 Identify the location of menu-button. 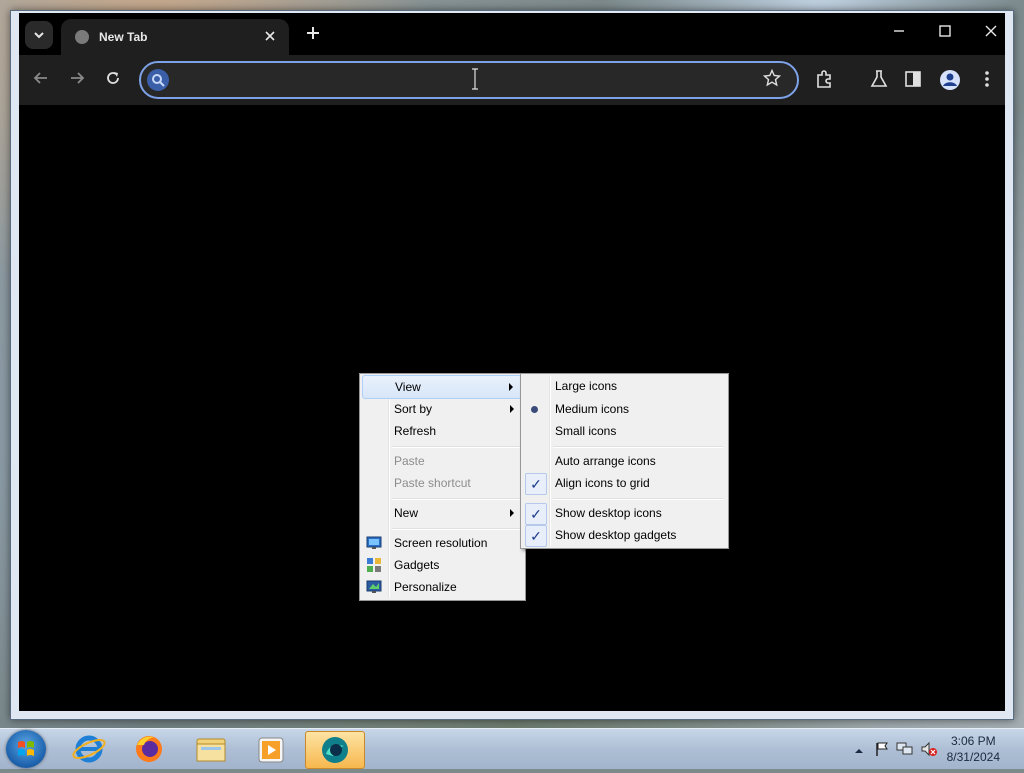
(988, 80).